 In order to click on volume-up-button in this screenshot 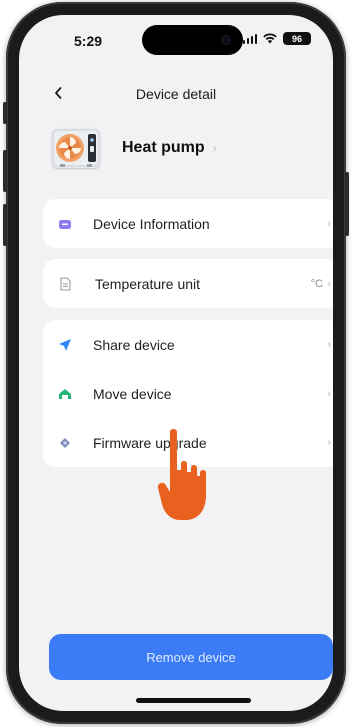, I will do `click(5, 171)`.